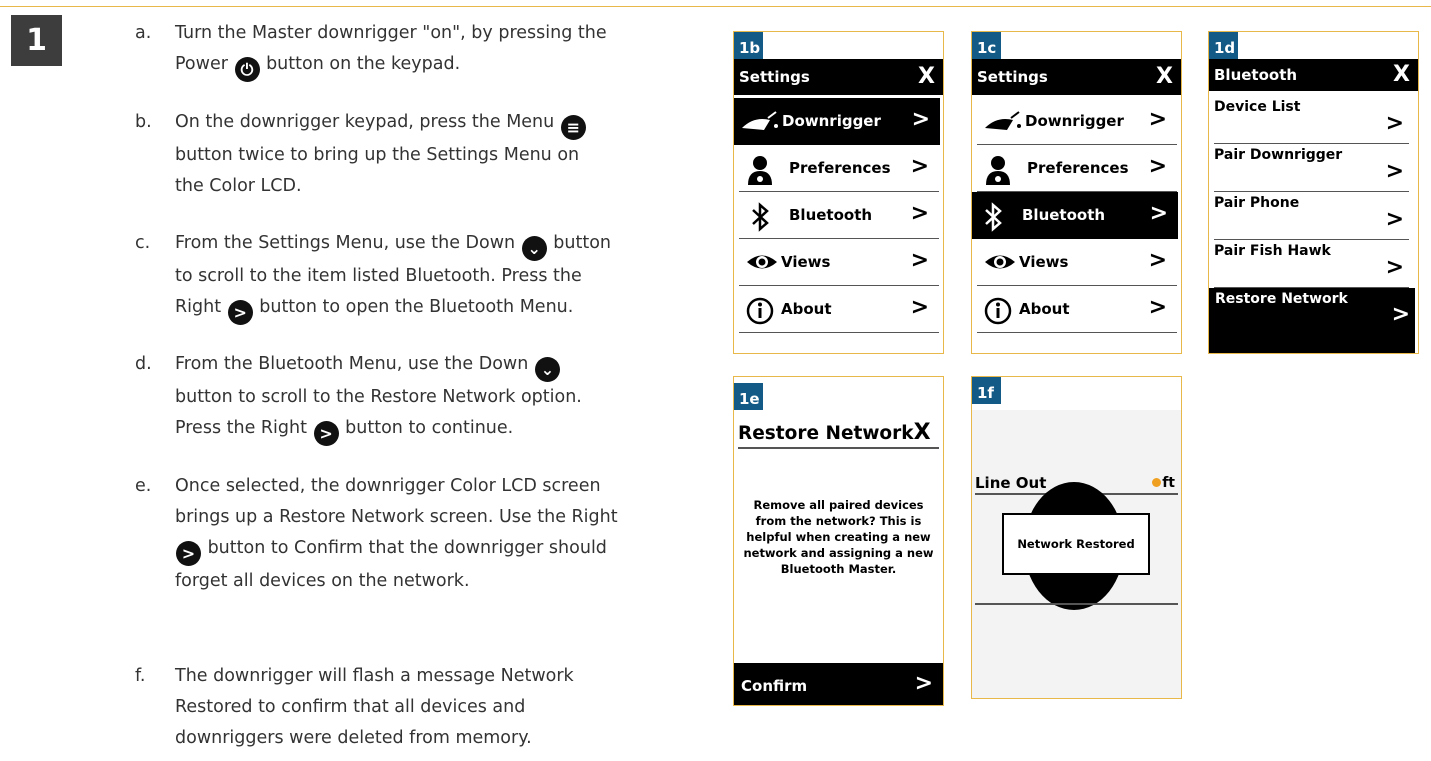  Describe the element at coordinates (838, 553) in the screenshot. I see `message-line: network and assigning a new` at that location.